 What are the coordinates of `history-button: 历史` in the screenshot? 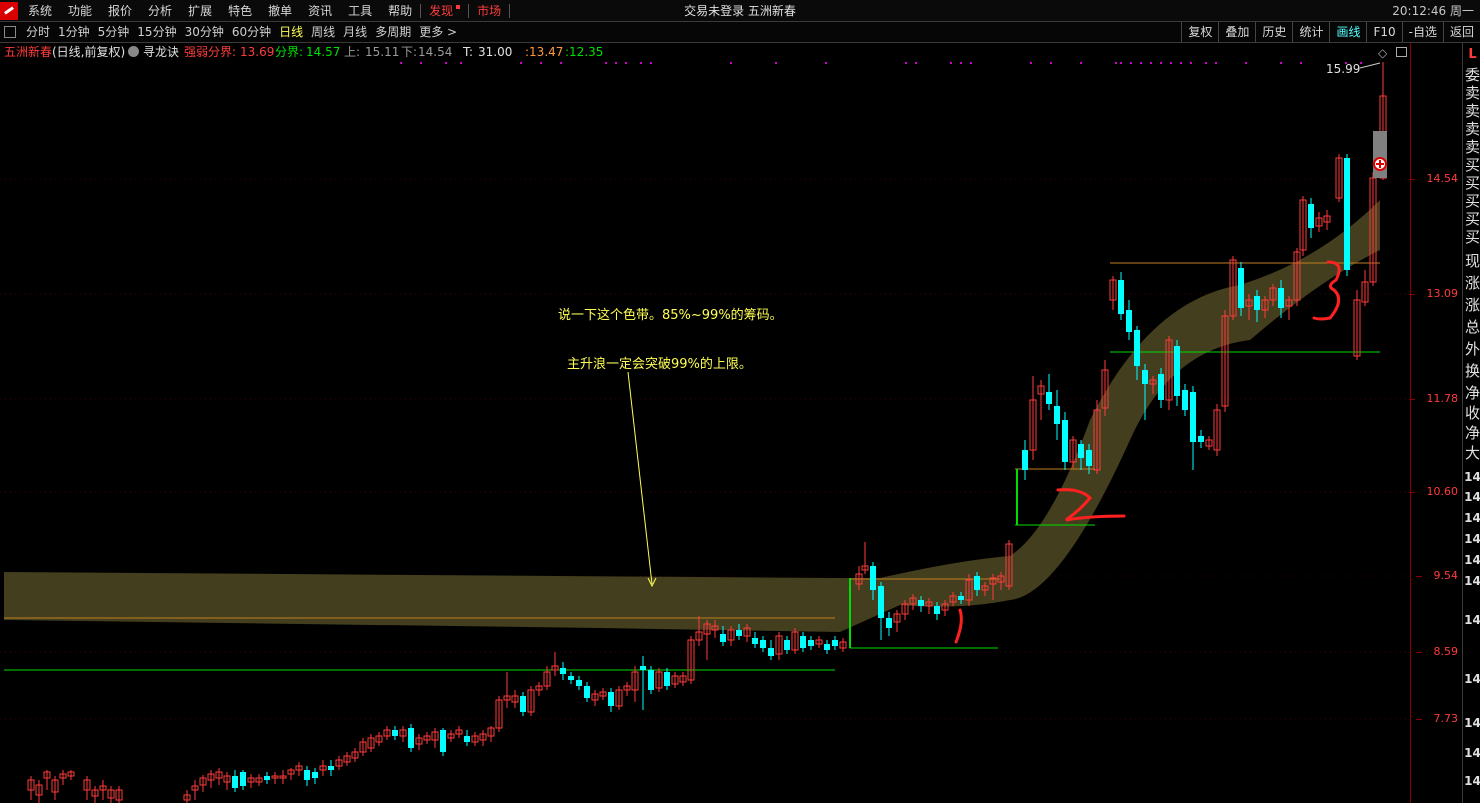 It's located at (1273, 32).